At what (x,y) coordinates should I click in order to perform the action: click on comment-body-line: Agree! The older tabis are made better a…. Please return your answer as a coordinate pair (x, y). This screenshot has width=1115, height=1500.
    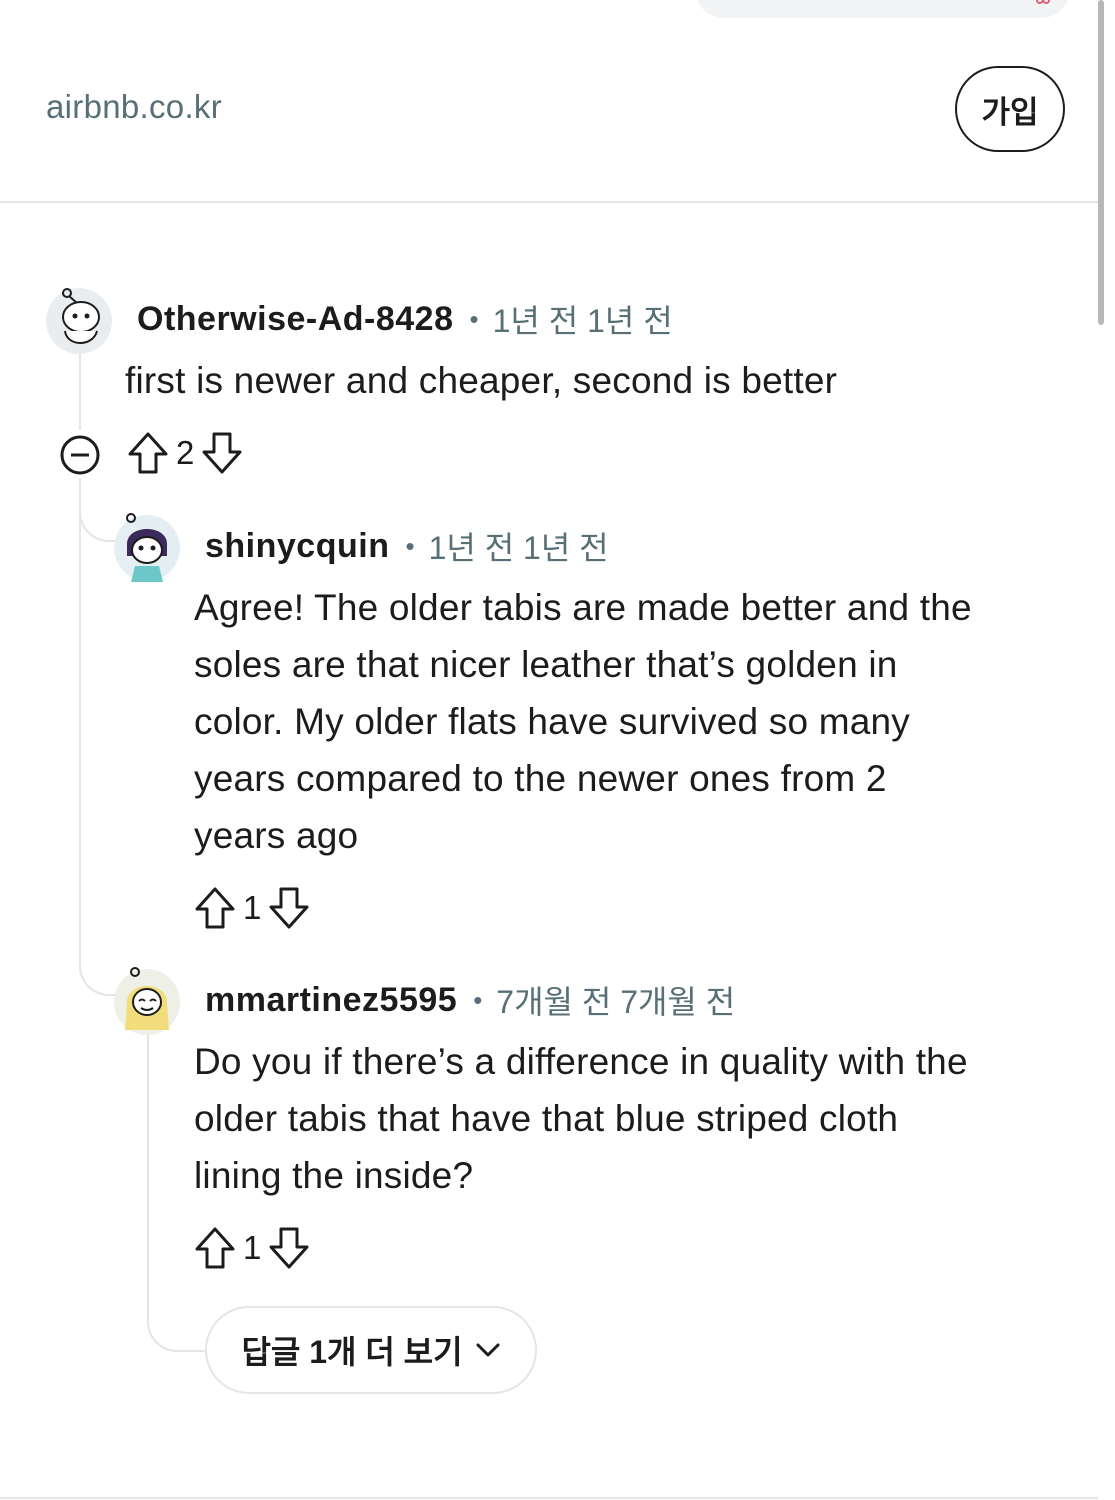
    Looking at the image, I should click on (583, 607).